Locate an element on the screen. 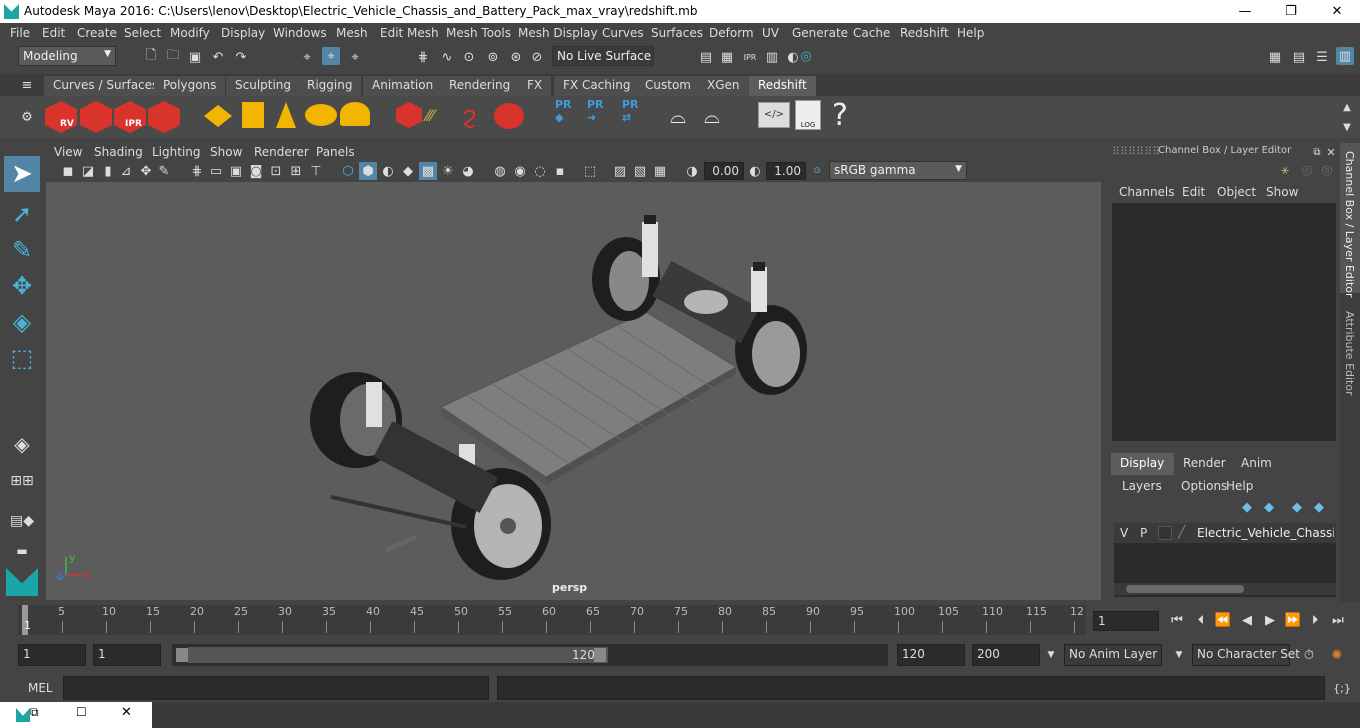 This screenshot has width=1360, height=728. scale-tool-icon: ⬚ is located at coordinates (22, 358).